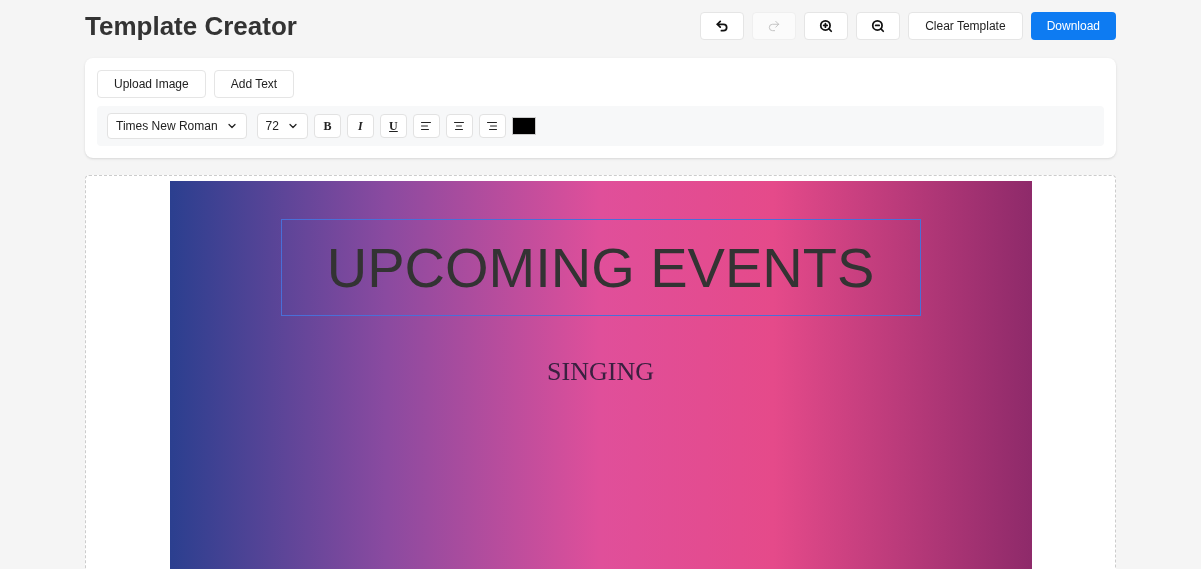 The image size is (1201, 569). I want to click on align-right-icon, so click(492, 126).